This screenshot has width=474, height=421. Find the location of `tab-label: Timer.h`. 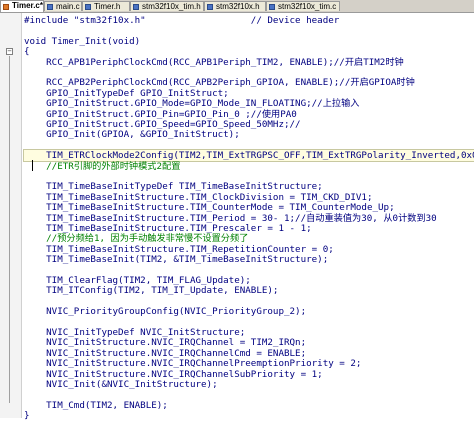

tab-label: Timer.h is located at coordinates (107, 6).